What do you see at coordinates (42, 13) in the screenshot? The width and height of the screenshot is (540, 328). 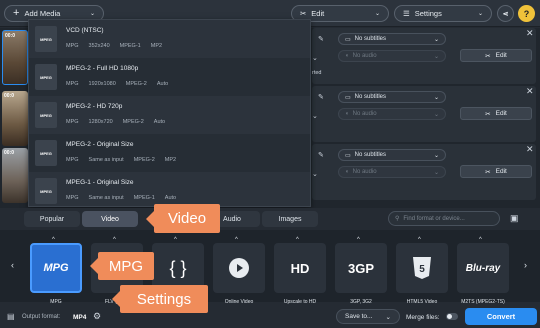 I see `add-media-label: Add Media` at bounding box center [42, 13].